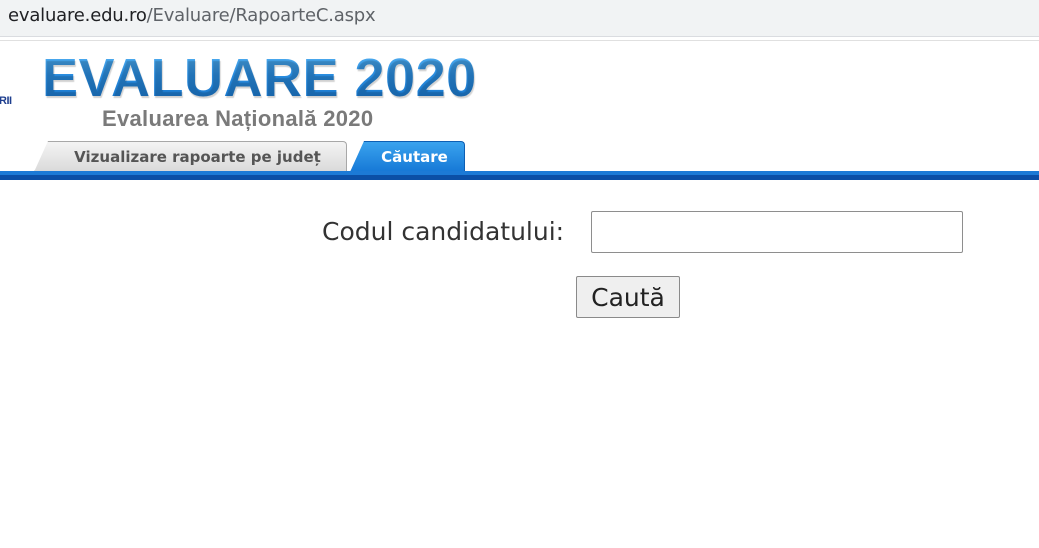 The image size is (1039, 548). Describe the element at coordinates (519, 40) in the screenshot. I see `toolbar-divider` at that location.